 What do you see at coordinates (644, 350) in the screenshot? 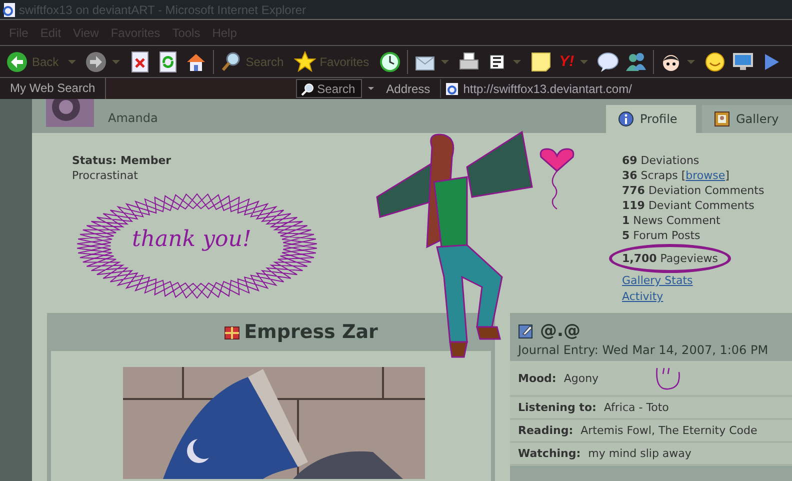
I see `journal-date: Journal Entry: Wed Mar 14, 2007, 1:06 PM` at bounding box center [644, 350].